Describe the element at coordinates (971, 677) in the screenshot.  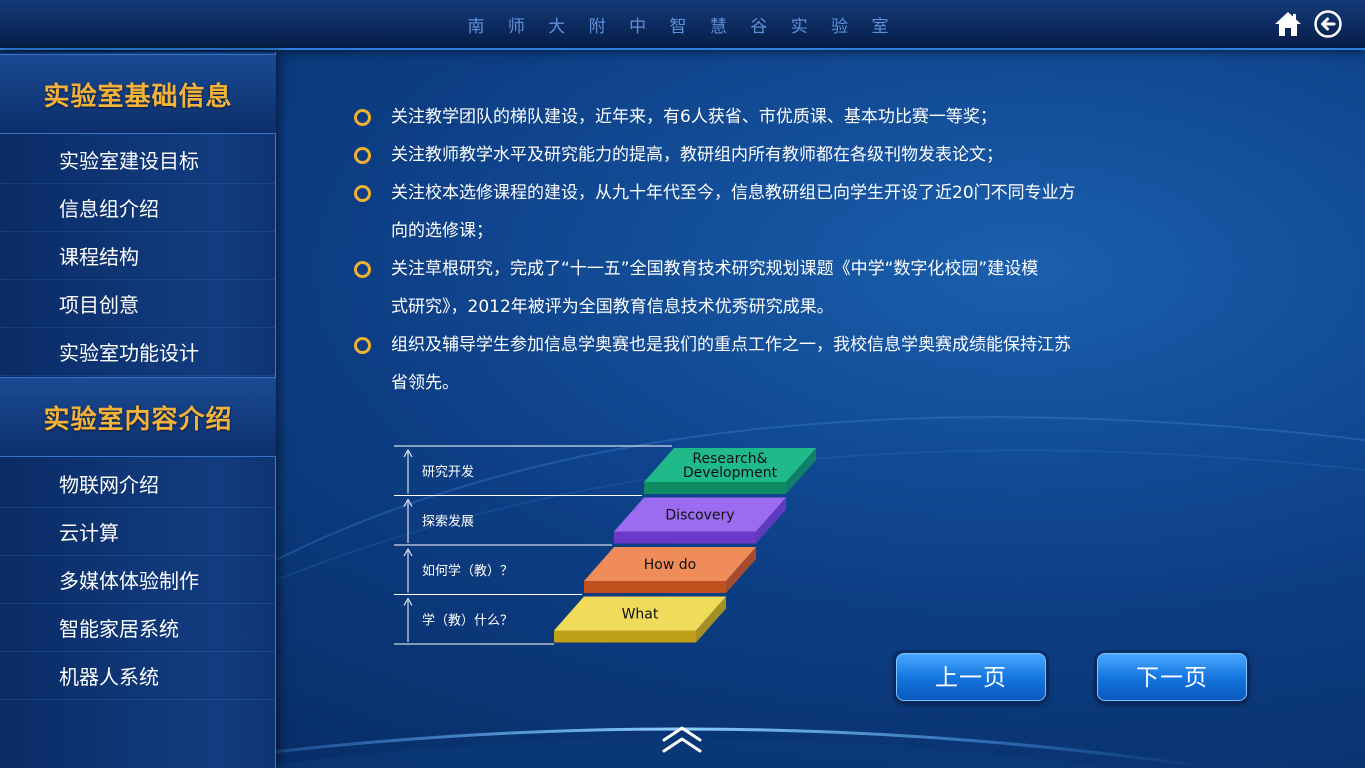
I see `prev-page-button: 上一页` at that location.